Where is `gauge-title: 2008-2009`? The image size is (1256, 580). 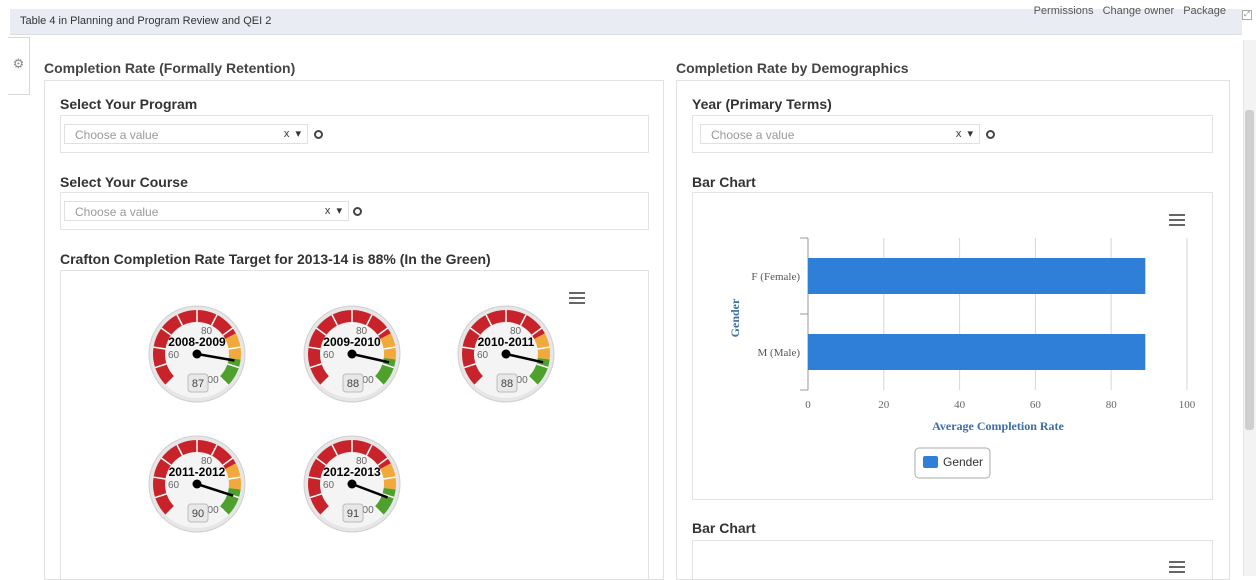
gauge-title: 2008-2009 is located at coordinates (197, 342).